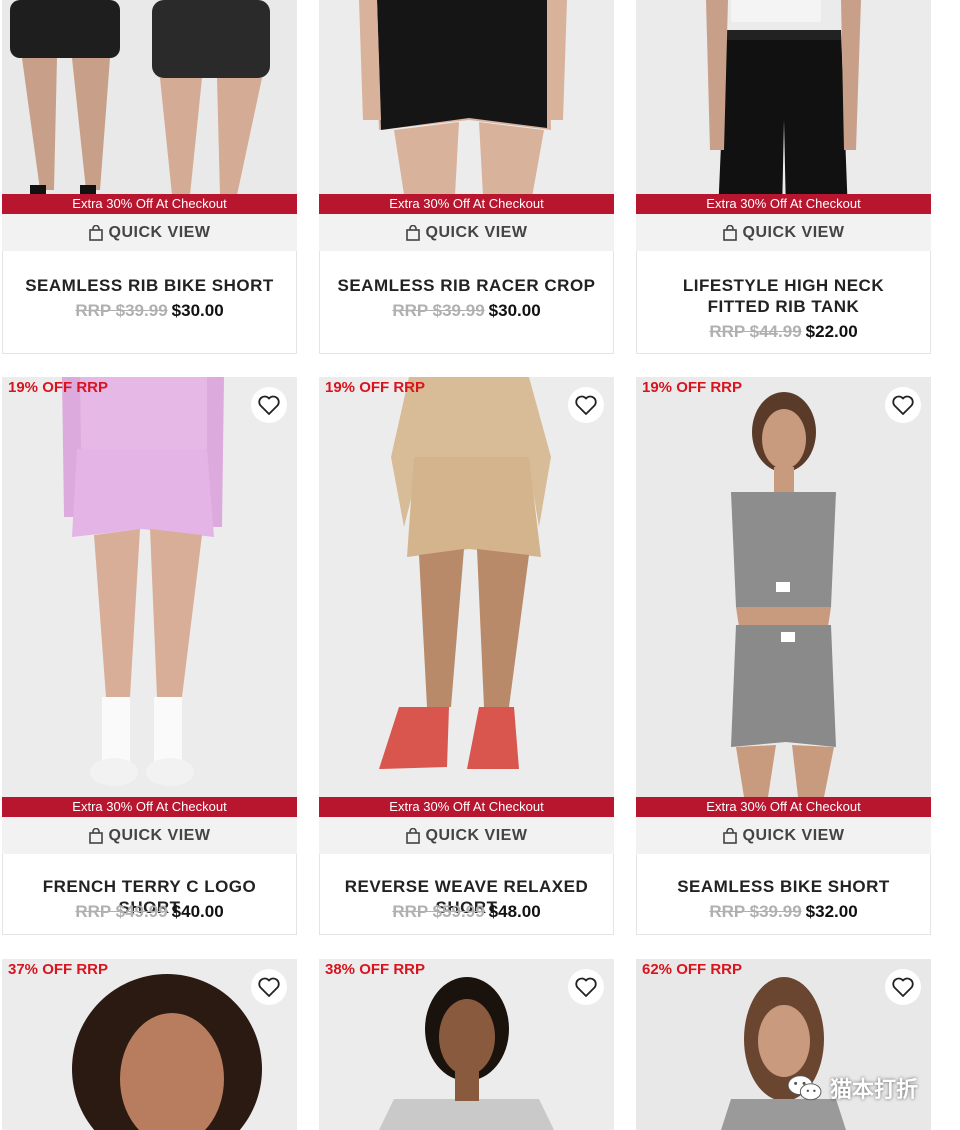 This screenshot has height=1130, width=960. I want to click on product-info: SEAMLESS BIKE SHORT RRP $39.99 $32.00, so click(783, 894).